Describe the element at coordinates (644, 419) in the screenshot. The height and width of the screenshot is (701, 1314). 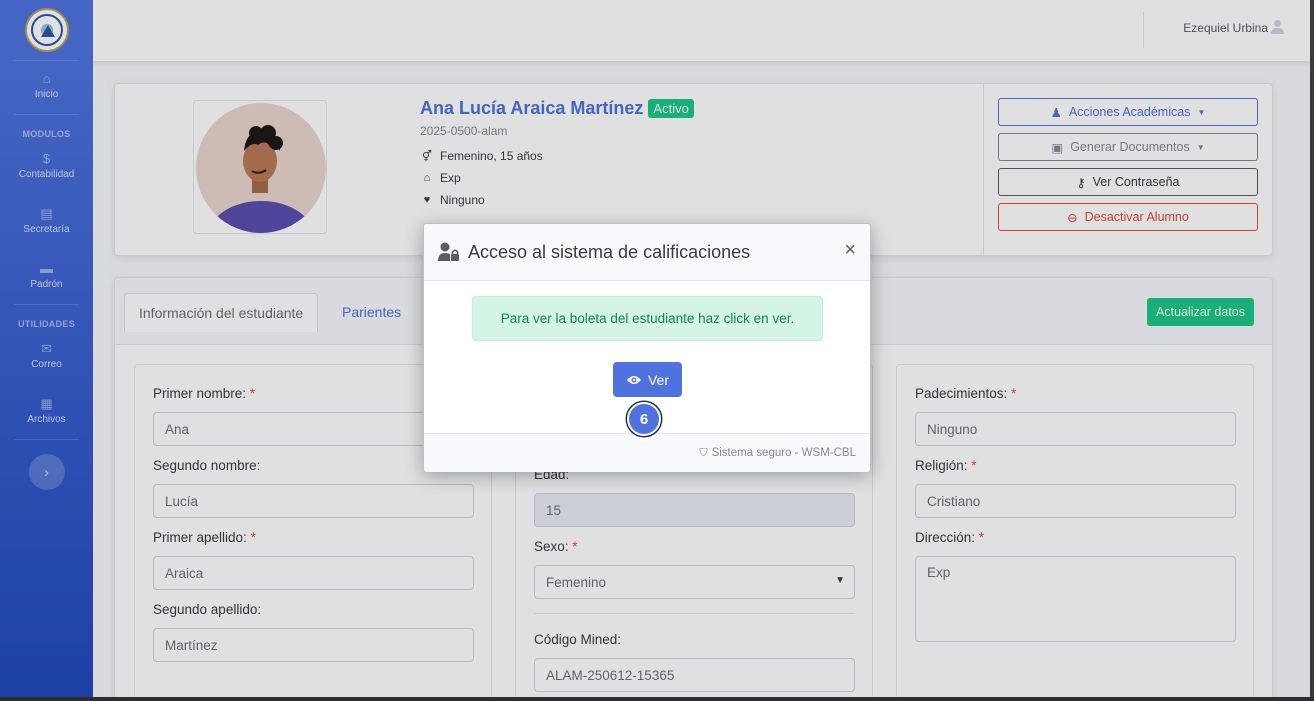
I see `step-marker: 6` at that location.